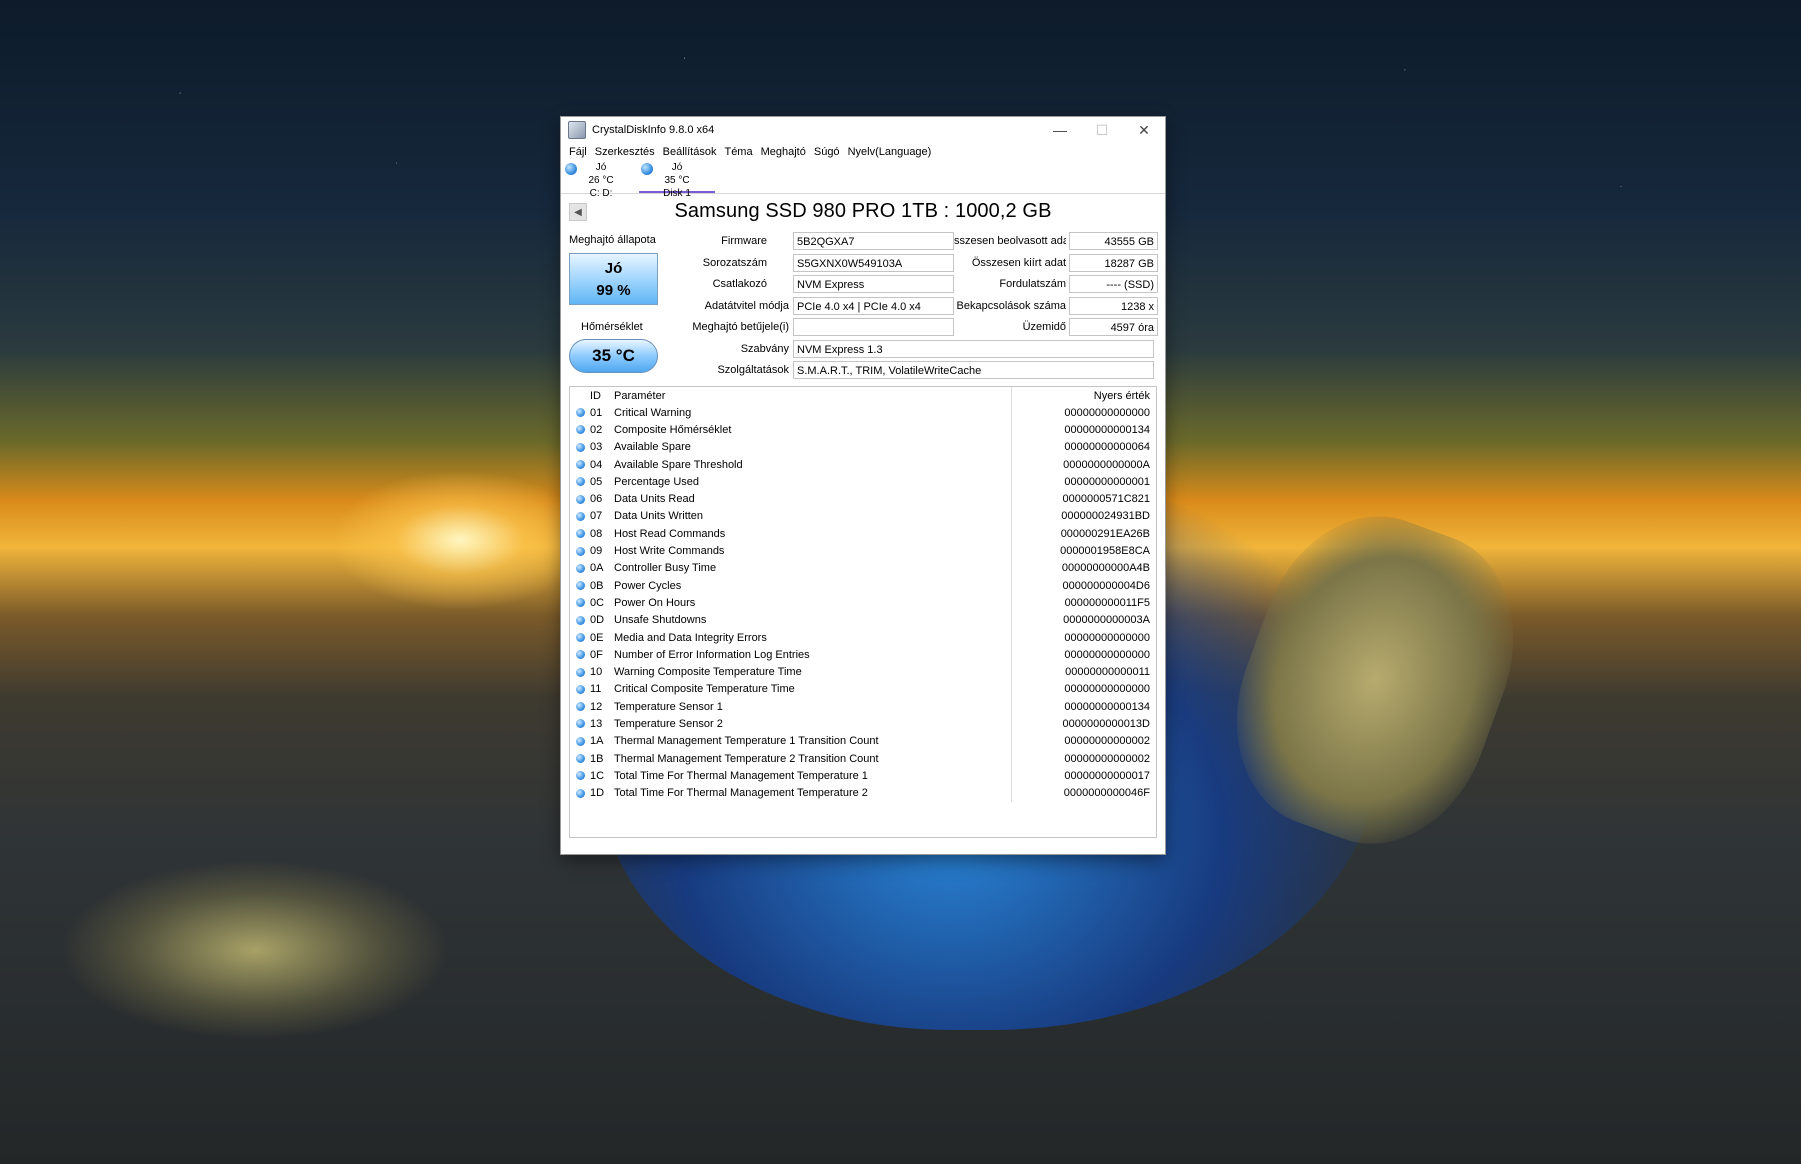  I want to click on smart-id: 1A, so click(597, 741).